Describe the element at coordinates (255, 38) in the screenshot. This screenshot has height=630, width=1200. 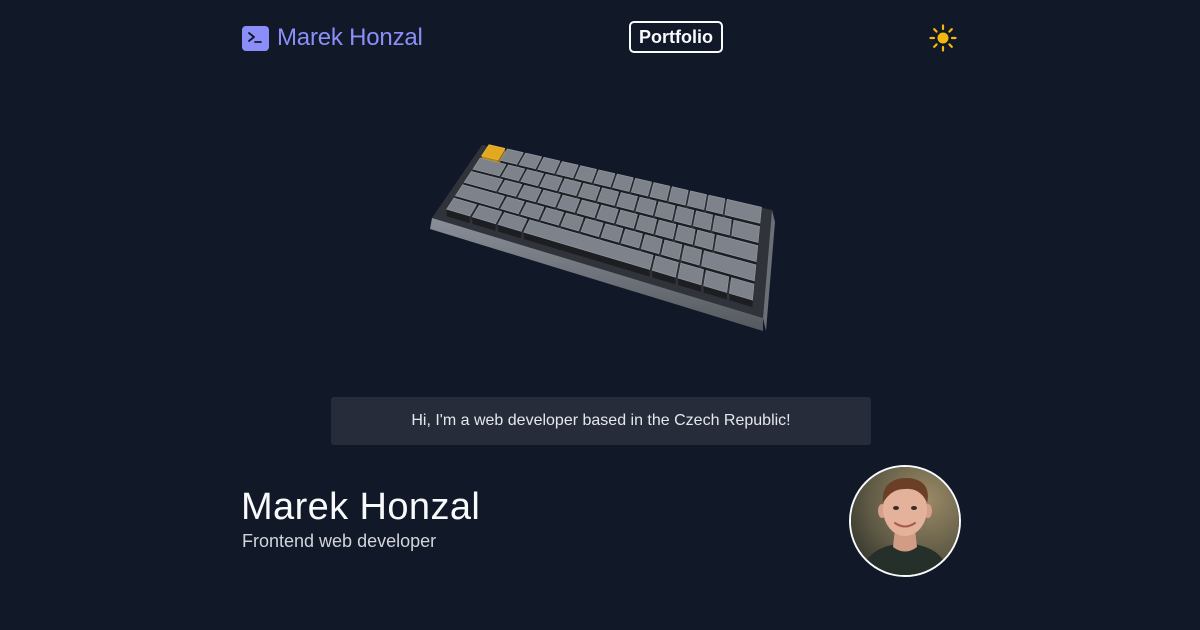
I see `terminal-icon` at that location.